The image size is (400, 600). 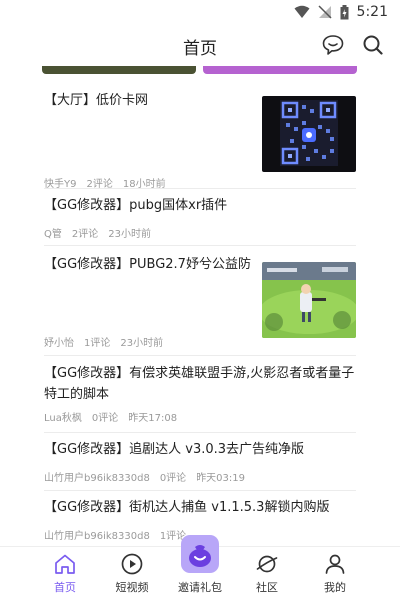 What do you see at coordinates (59, 343) in the screenshot?
I see `post-author: 妤小怡` at bounding box center [59, 343].